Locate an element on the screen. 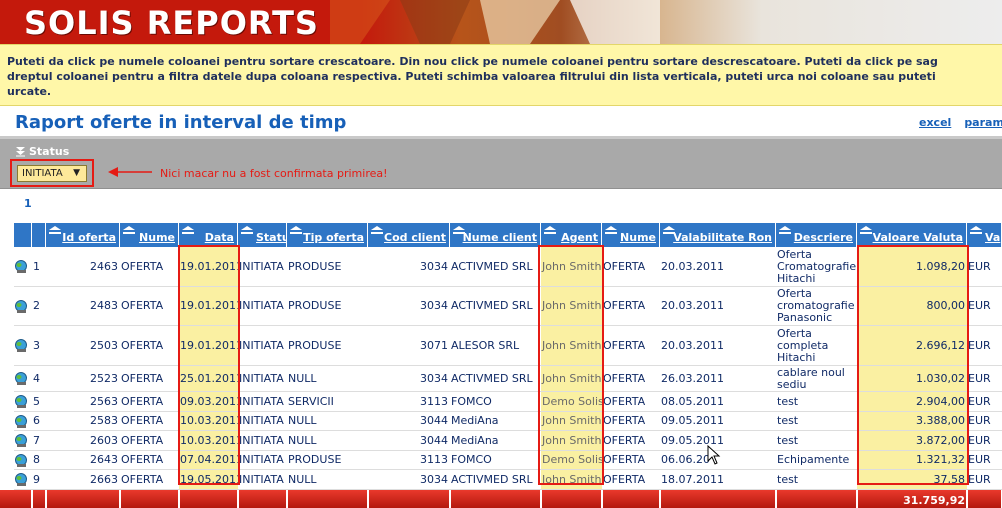 The image size is (1002, 508). column-header-agent: Agent is located at coordinates (571, 235).